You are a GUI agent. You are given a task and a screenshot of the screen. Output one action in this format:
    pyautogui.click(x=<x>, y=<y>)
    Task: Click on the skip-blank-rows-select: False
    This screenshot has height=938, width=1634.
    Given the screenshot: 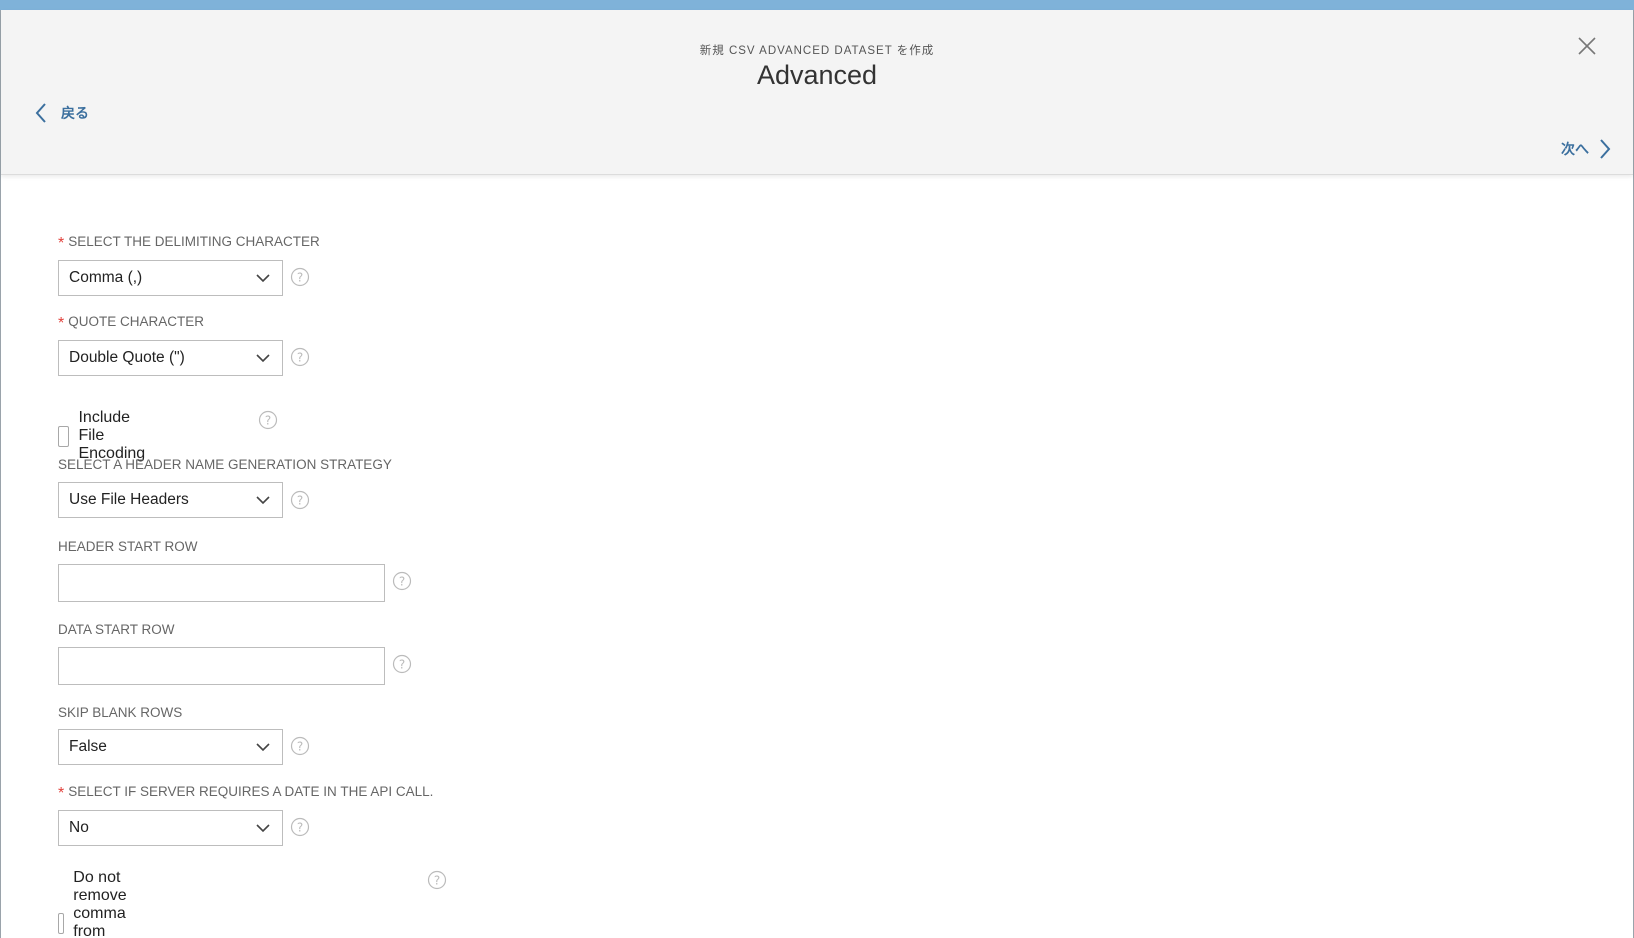 What is the action you would take?
    pyautogui.click(x=170, y=747)
    